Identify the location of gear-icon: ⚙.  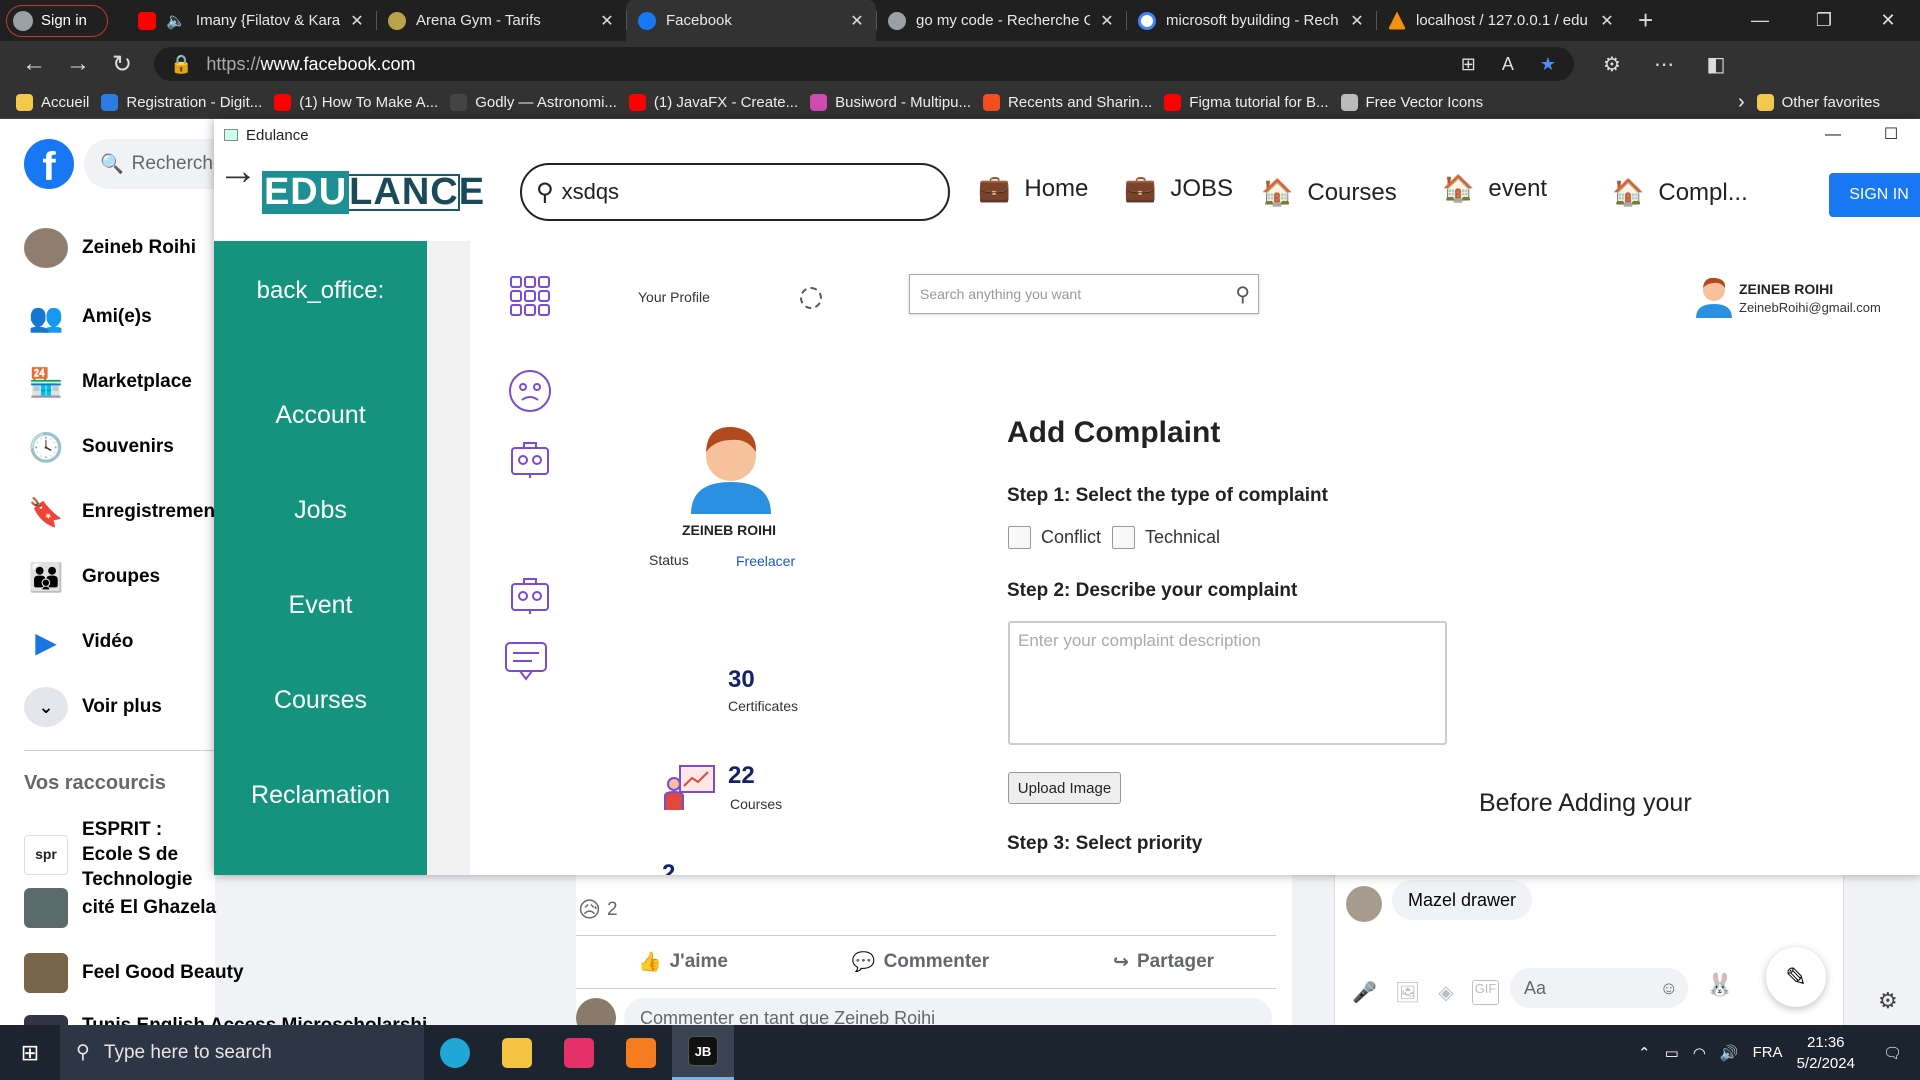
(1888, 1001).